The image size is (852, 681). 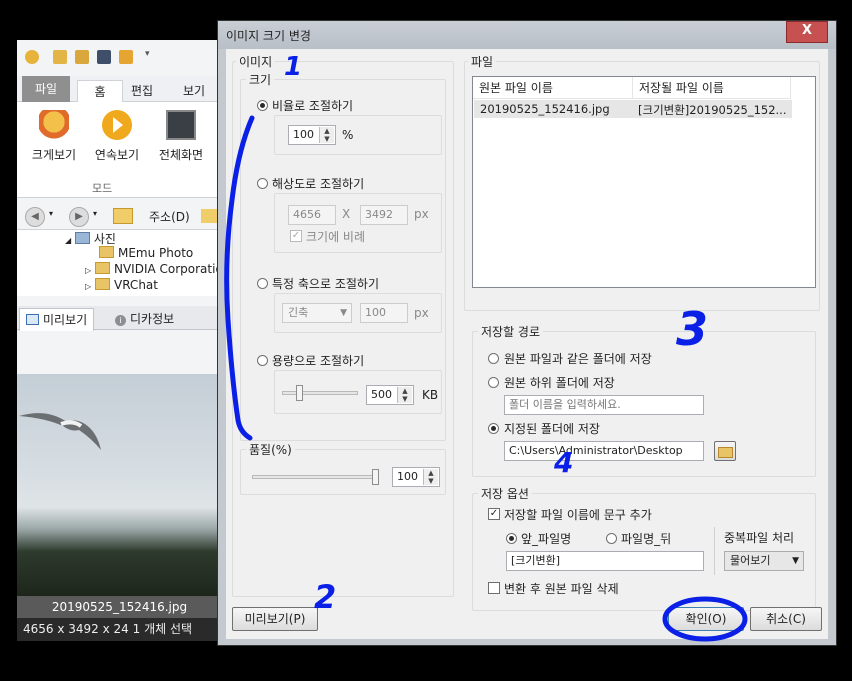 I want to click on file-name-label: 20190525_152416.jpg, so click(x=119, y=607).